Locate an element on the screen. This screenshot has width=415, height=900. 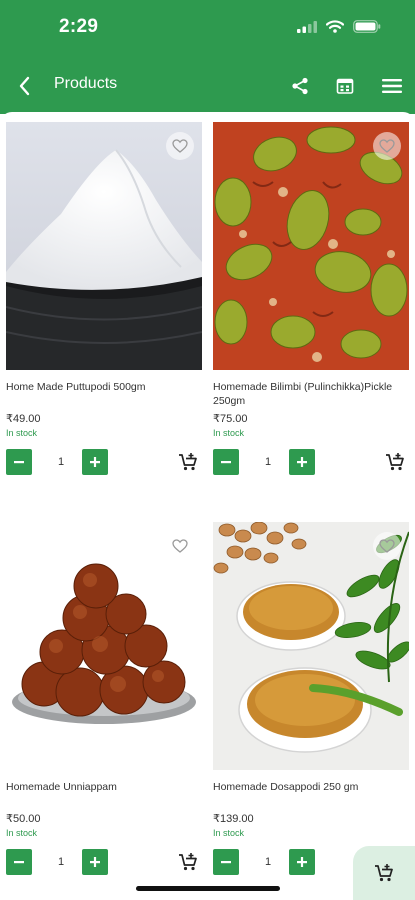
menu-icon is located at coordinates (392, 86).